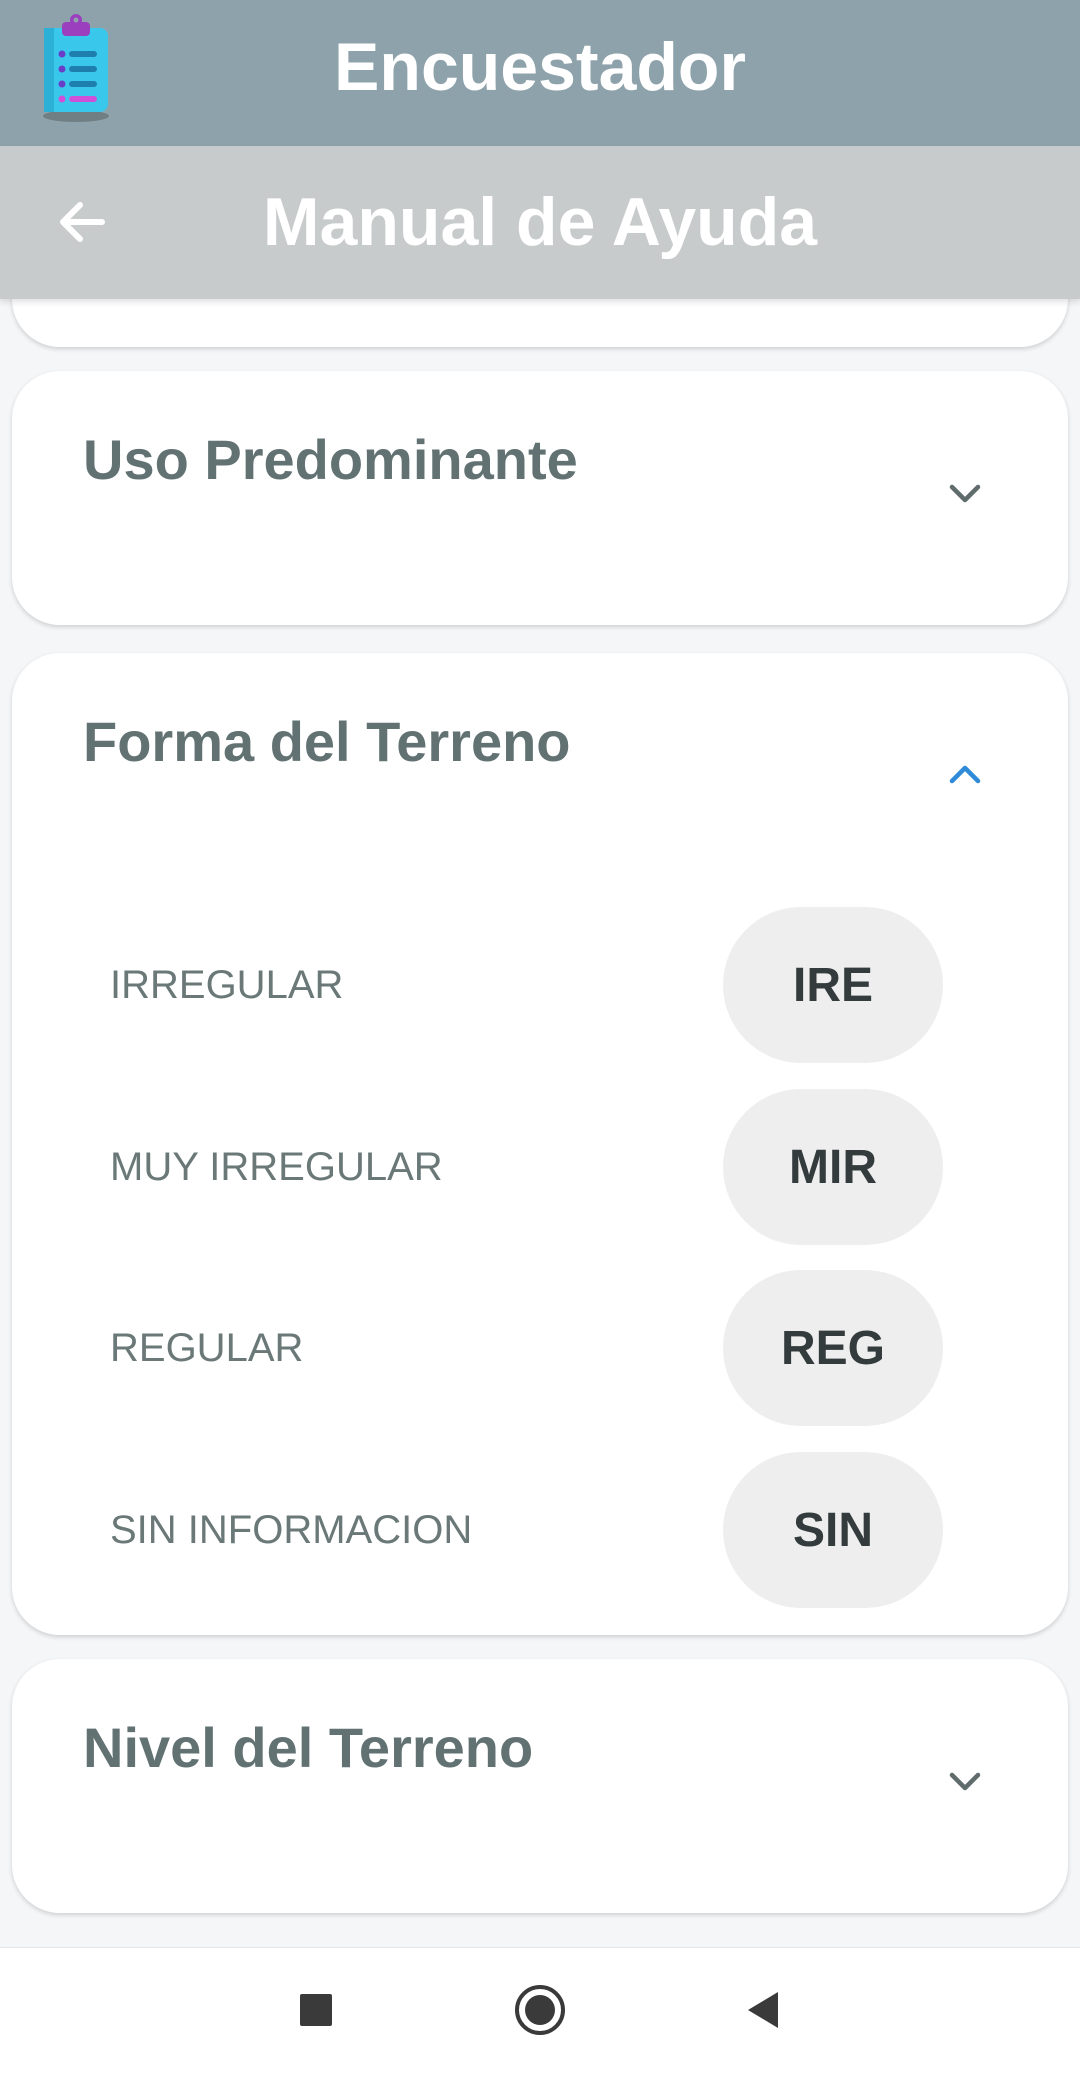 Image resolution: width=1080 pixels, height=2076 pixels. I want to click on option-row-regular: REGULAR REG, so click(540, 1348).